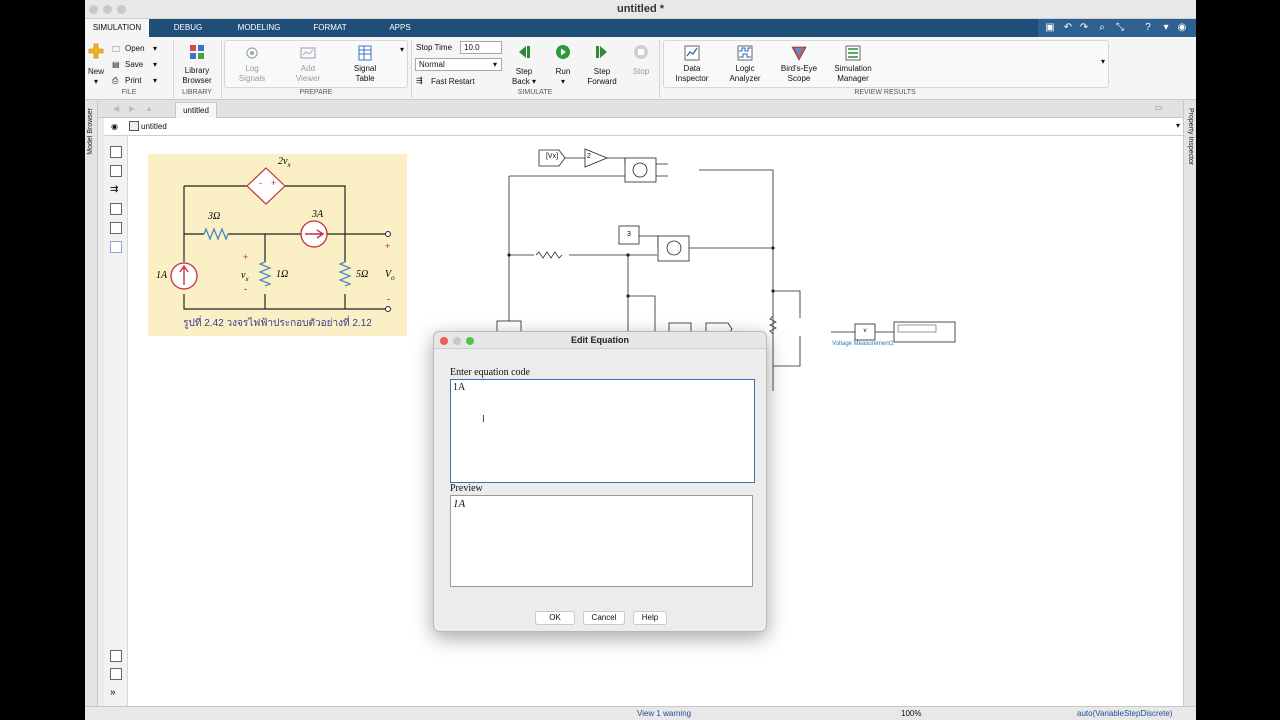 This screenshot has height=720, width=1280. I want to click on cancel-button: Cancel, so click(604, 618).